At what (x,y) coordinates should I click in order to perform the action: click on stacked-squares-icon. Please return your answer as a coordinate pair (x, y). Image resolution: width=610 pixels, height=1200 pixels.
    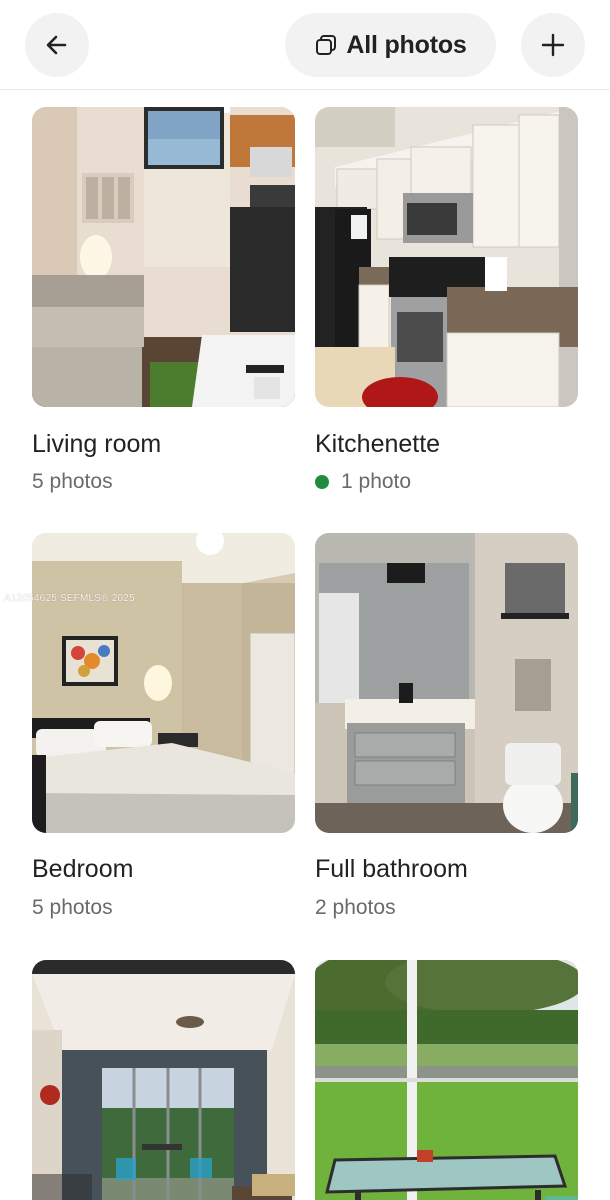
    Looking at the image, I should click on (326, 45).